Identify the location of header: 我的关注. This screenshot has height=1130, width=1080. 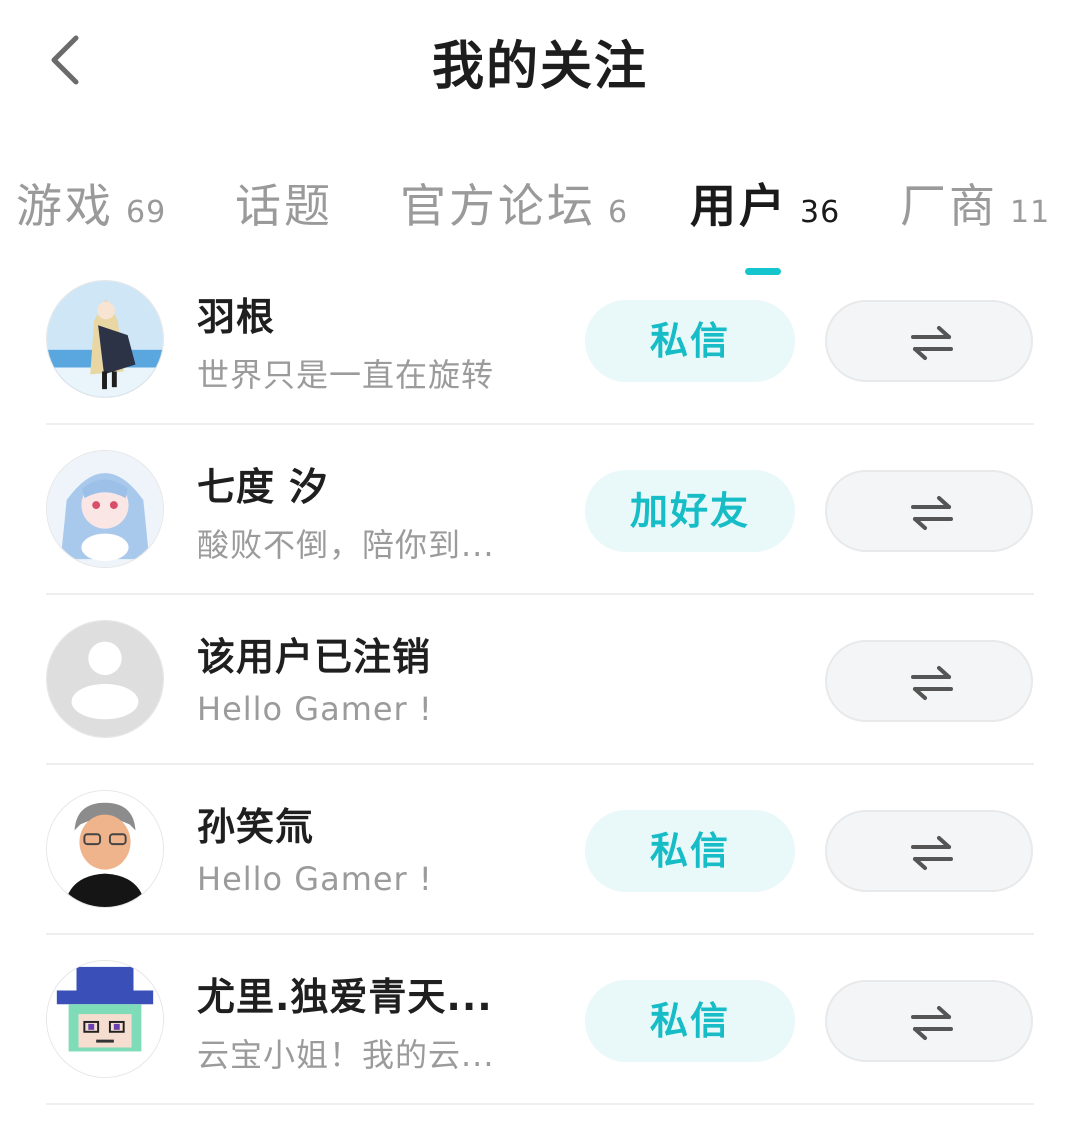
(540, 60).